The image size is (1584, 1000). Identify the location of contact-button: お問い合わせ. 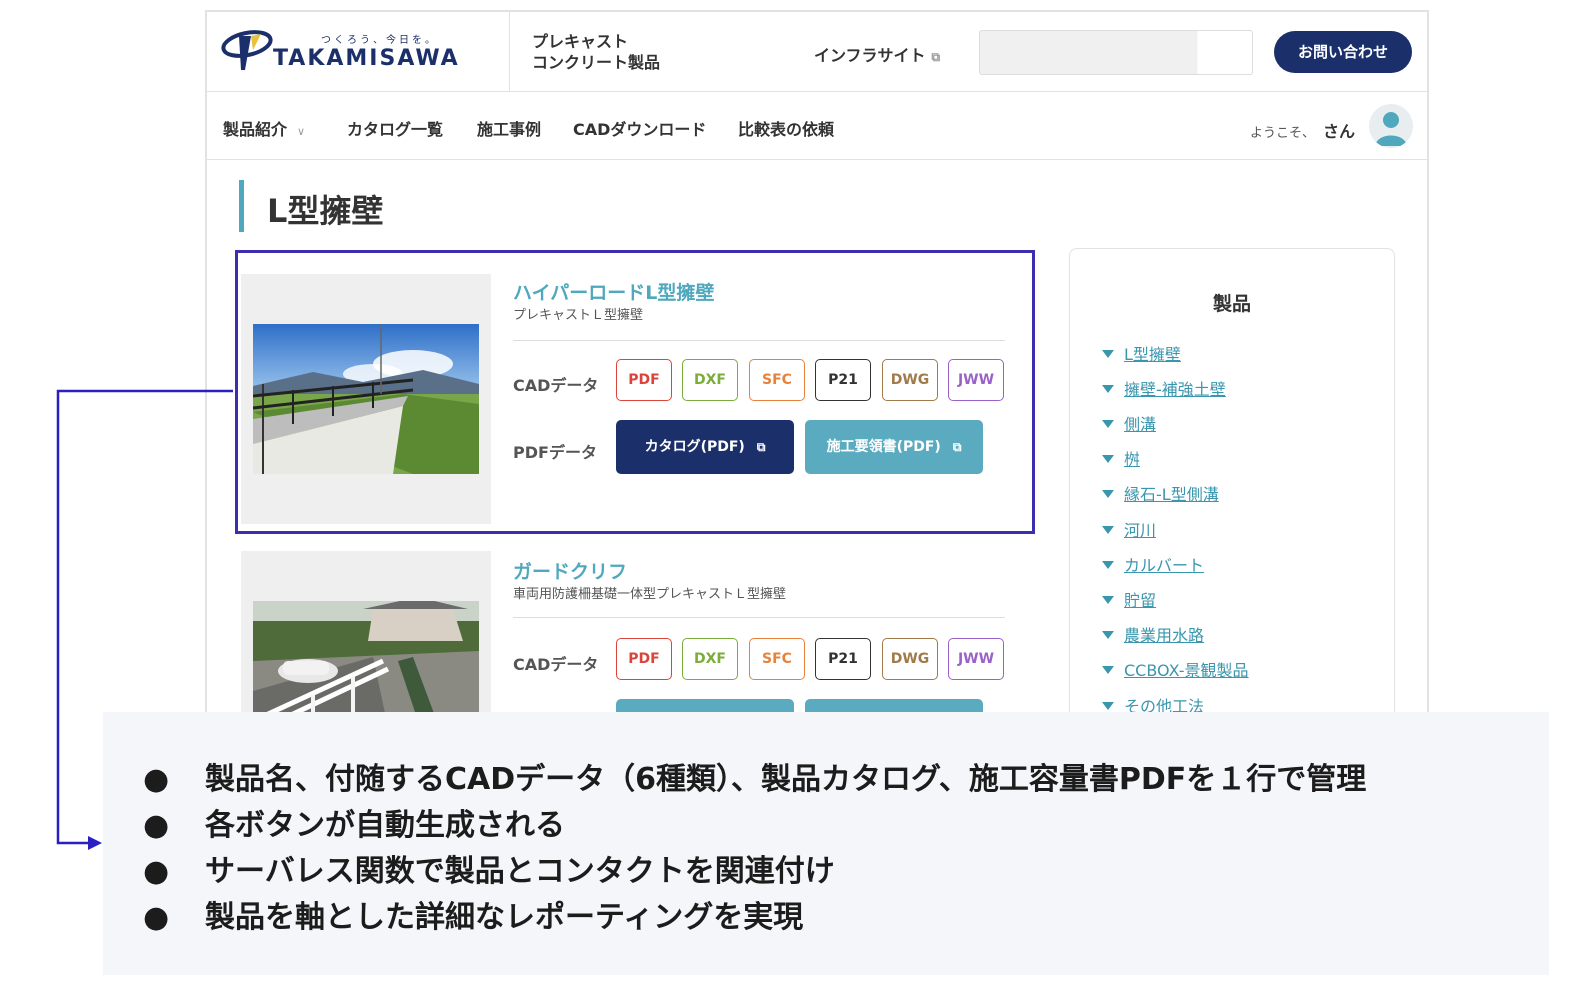
(1343, 52).